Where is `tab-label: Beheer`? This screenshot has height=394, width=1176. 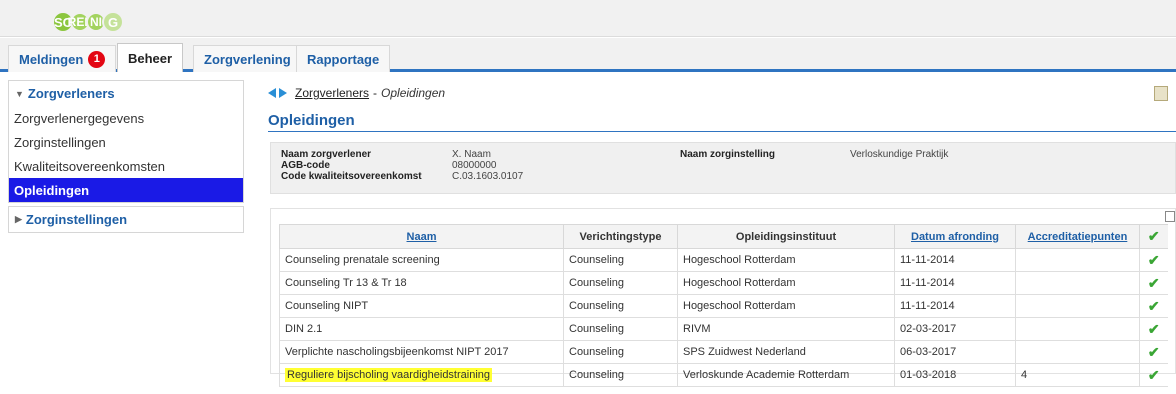
tab-label: Beheer is located at coordinates (150, 58).